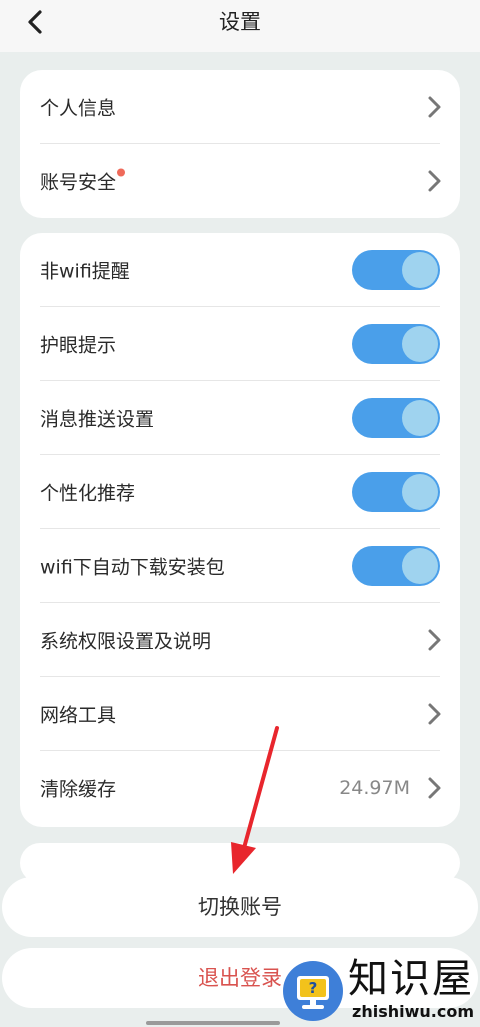  Describe the element at coordinates (213, 1023) in the screenshot. I see `home-indicator` at that location.